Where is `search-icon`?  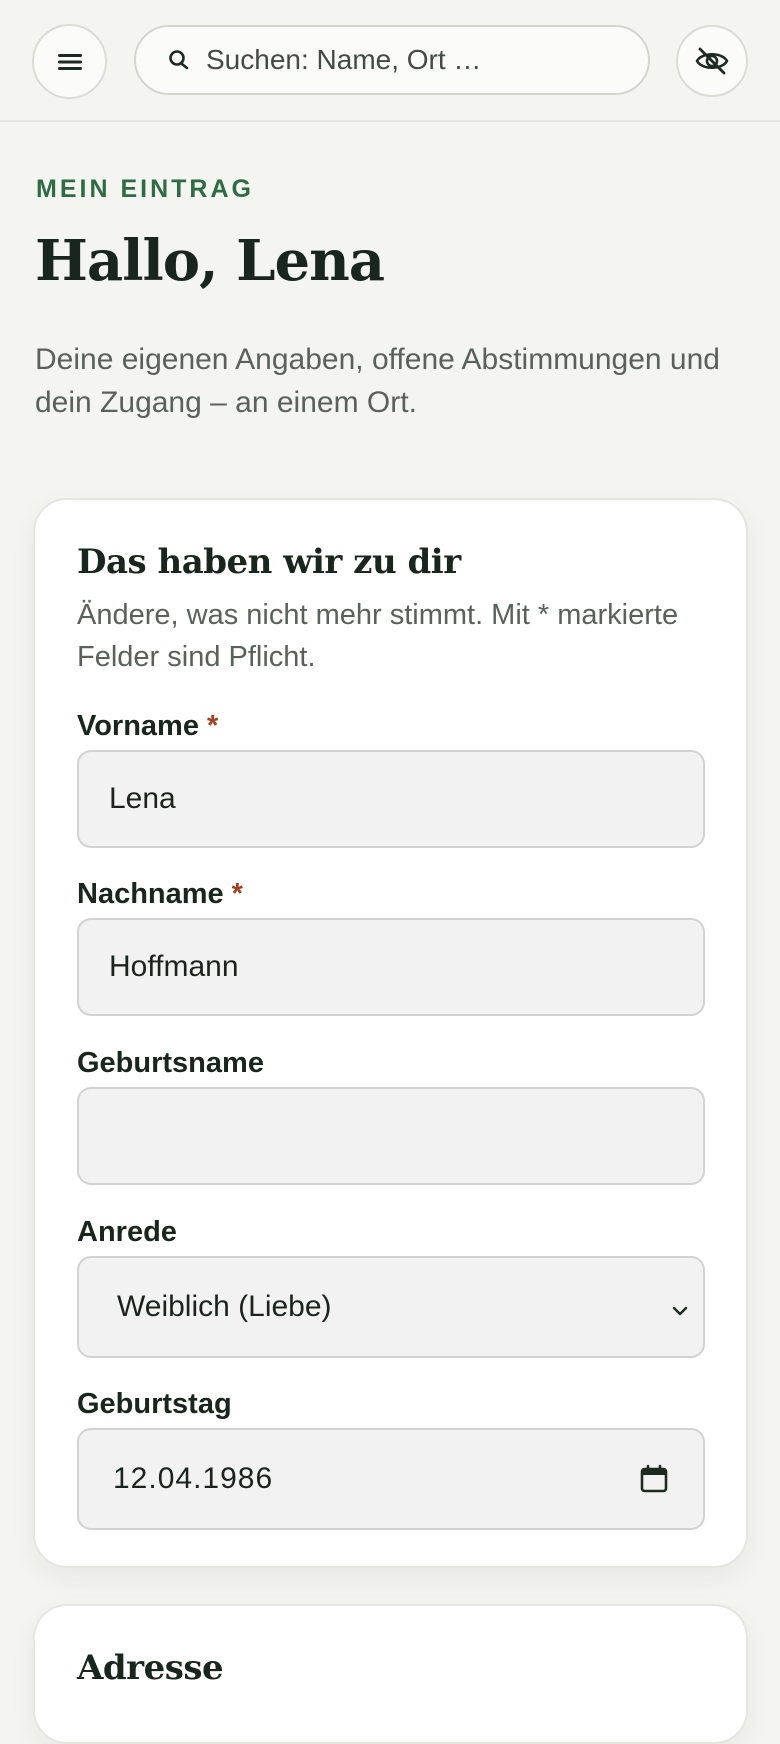 search-icon is located at coordinates (179, 60).